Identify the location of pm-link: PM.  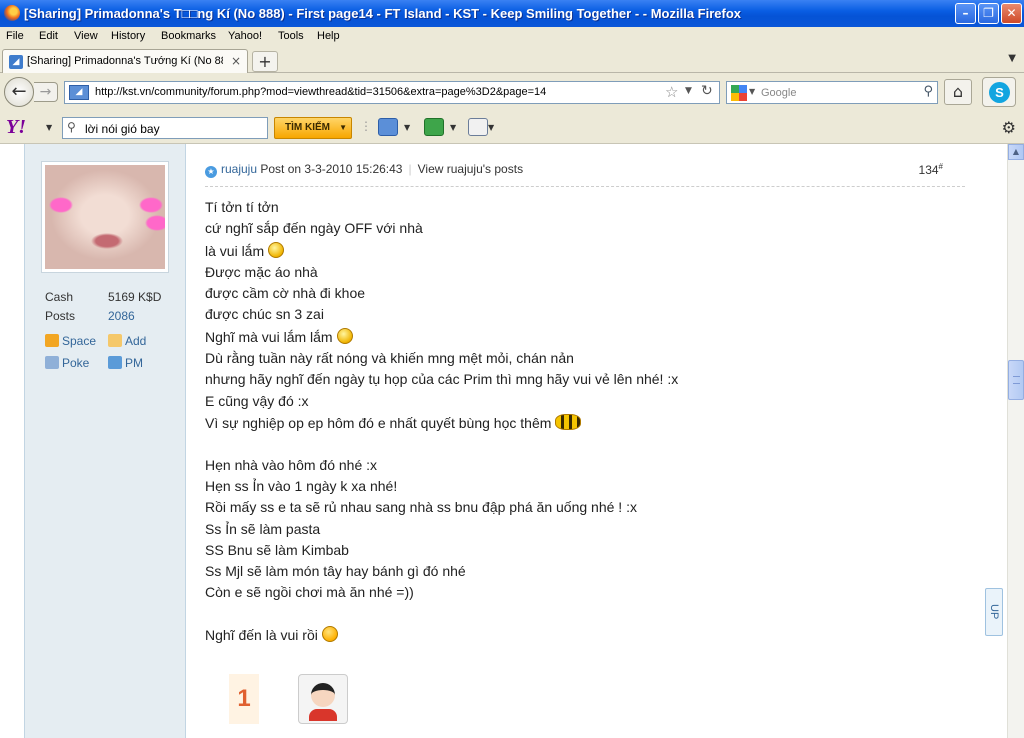
(125, 363).